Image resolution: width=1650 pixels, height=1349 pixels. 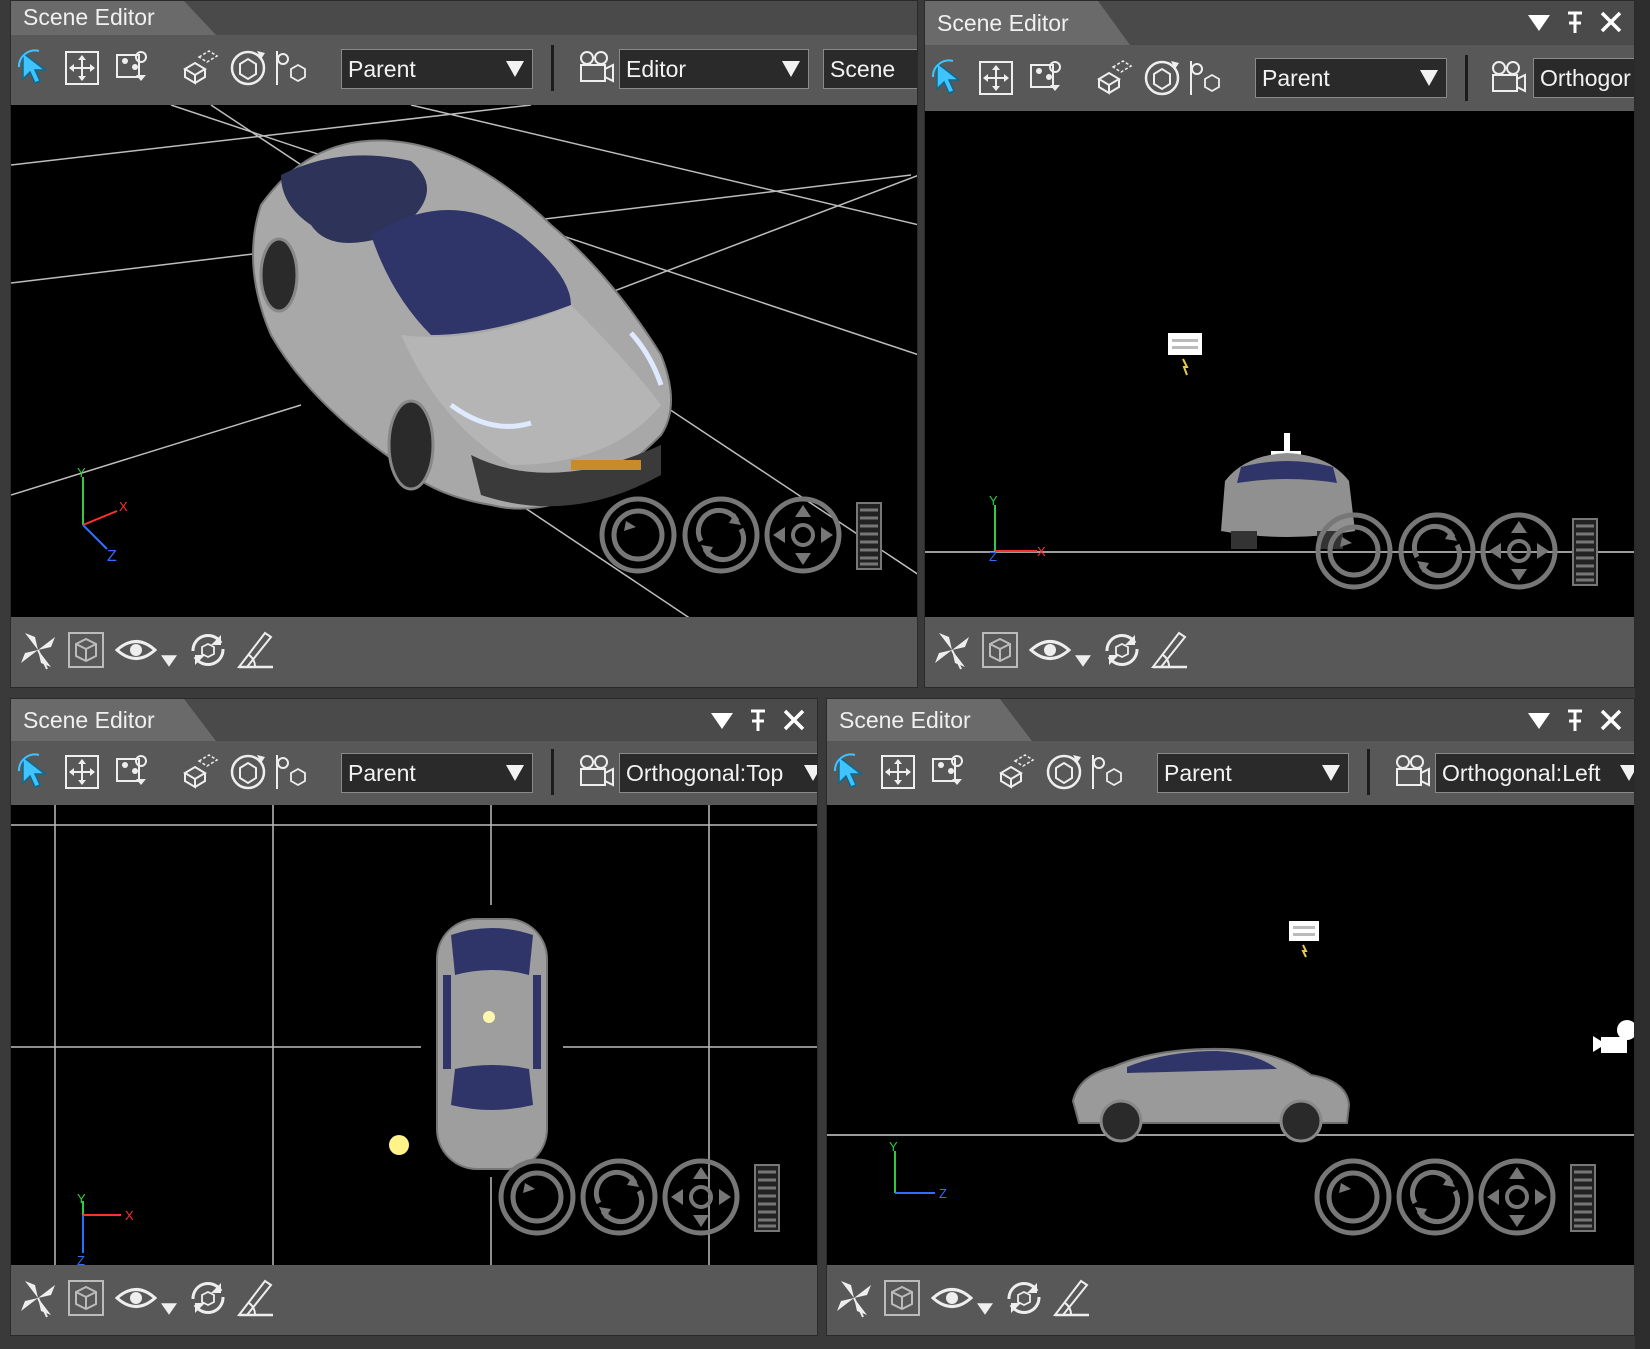 What do you see at coordinates (714, 69) in the screenshot?
I see `camera-dropdown: Editor` at bounding box center [714, 69].